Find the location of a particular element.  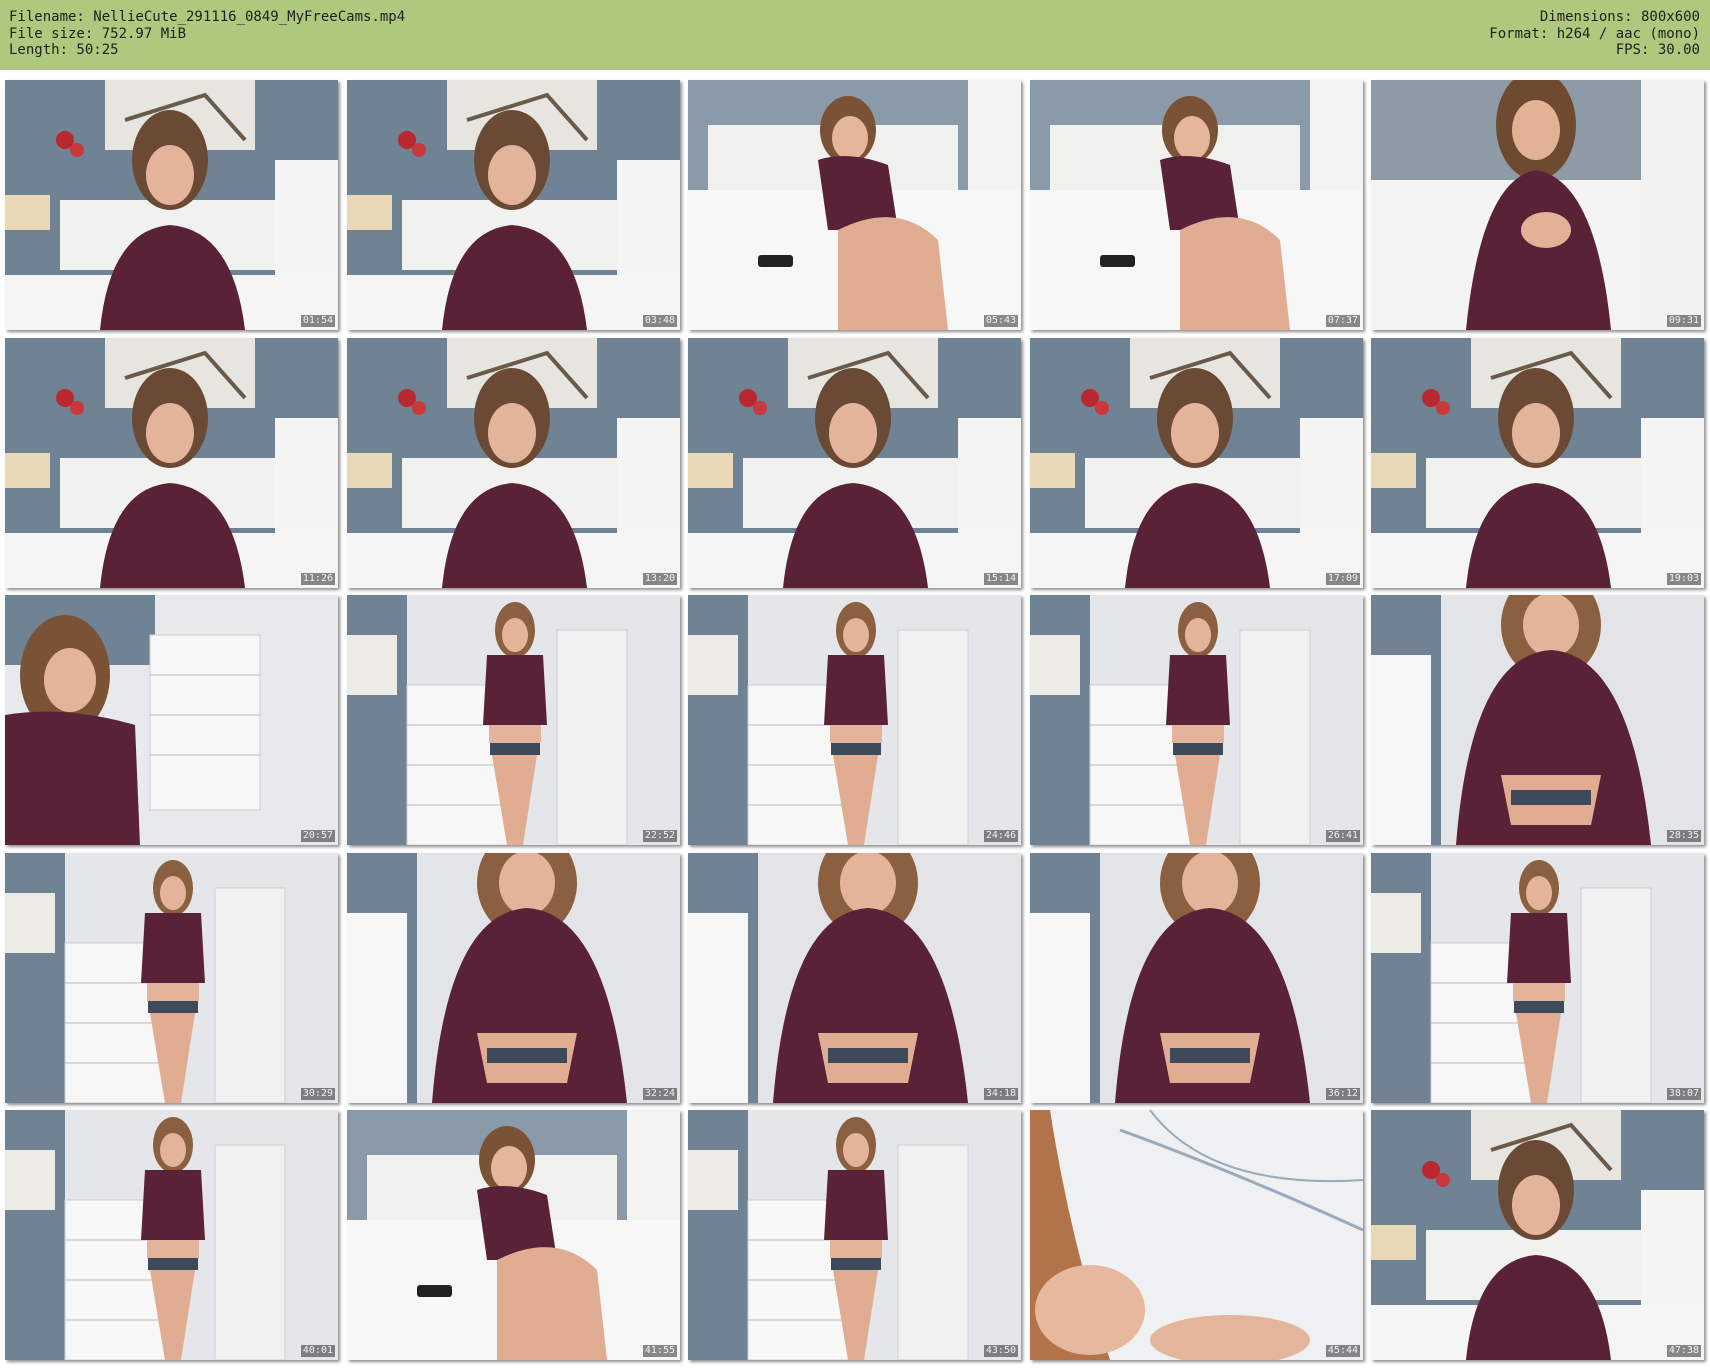

thumbnail-timestamp: 47:38 is located at coordinates (1683, 1351).